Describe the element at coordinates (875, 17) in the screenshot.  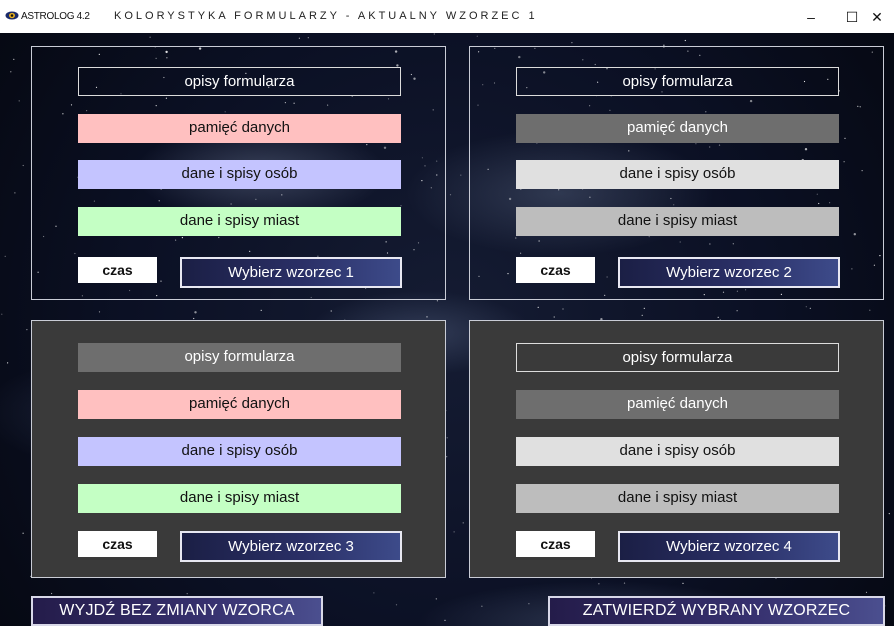
I see `close-button: ✕` at that location.